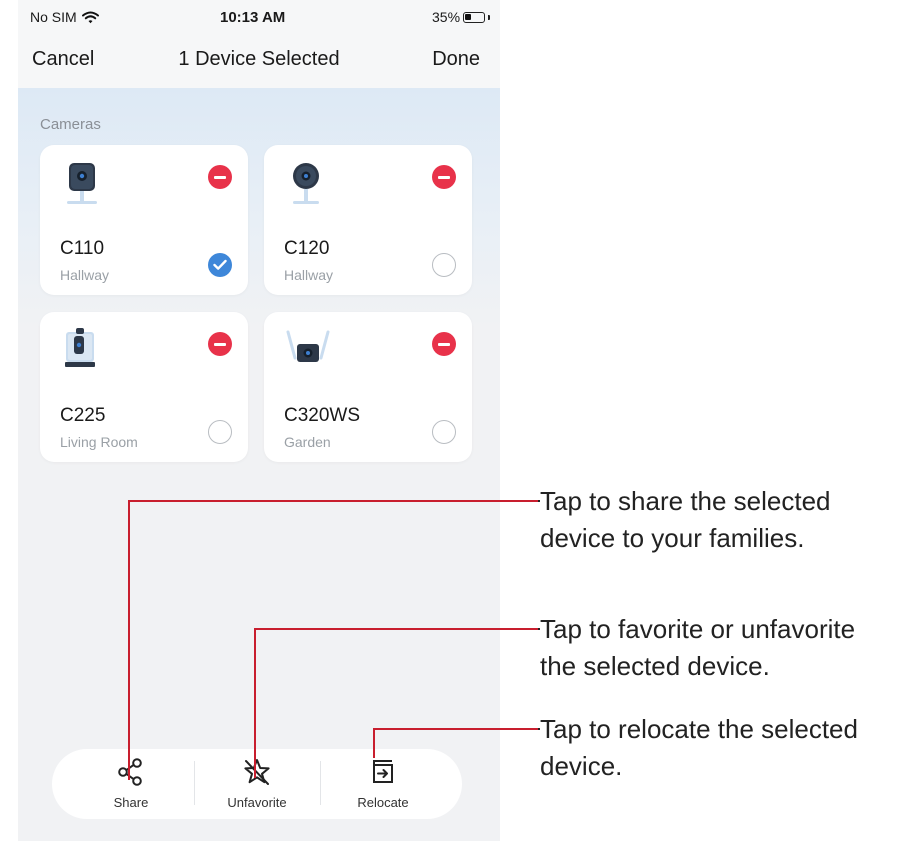 The height and width of the screenshot is (841, 919). I want to click on device-room: Living Room, so click(99, 442).